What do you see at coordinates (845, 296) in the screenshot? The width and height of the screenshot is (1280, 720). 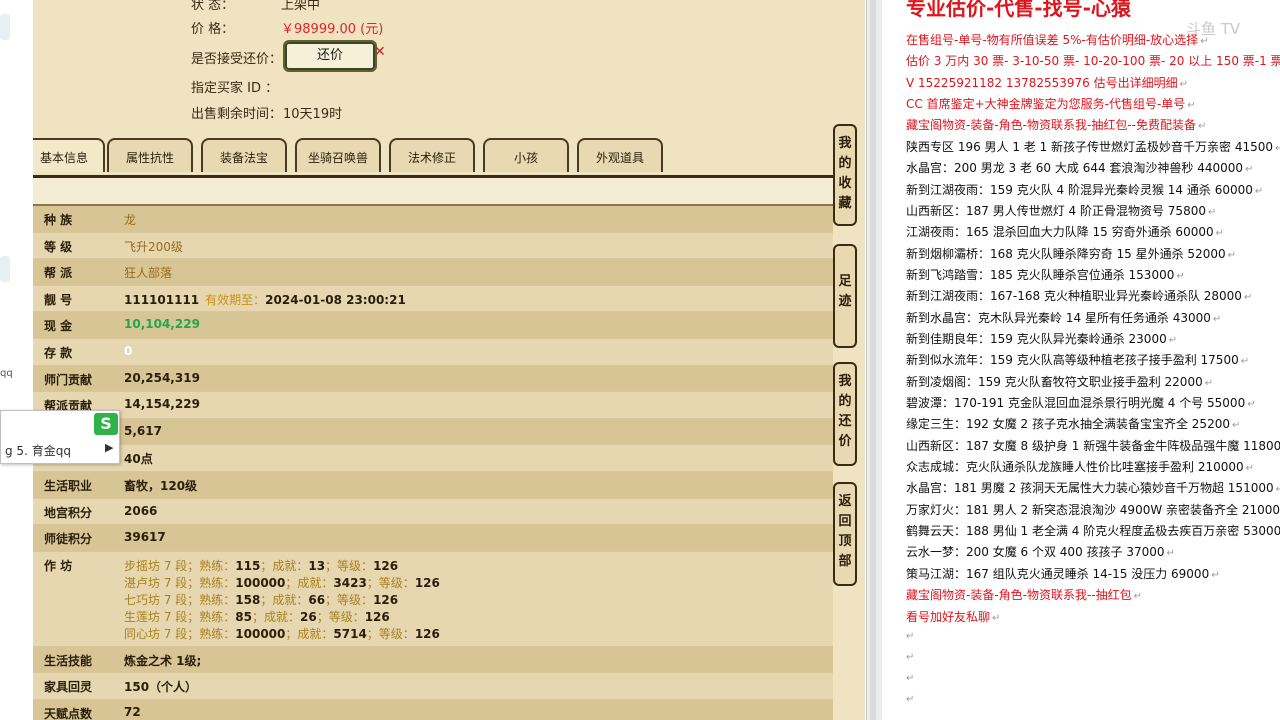 I see `footprint-button: 足迹` at bounding box center [845, 296].